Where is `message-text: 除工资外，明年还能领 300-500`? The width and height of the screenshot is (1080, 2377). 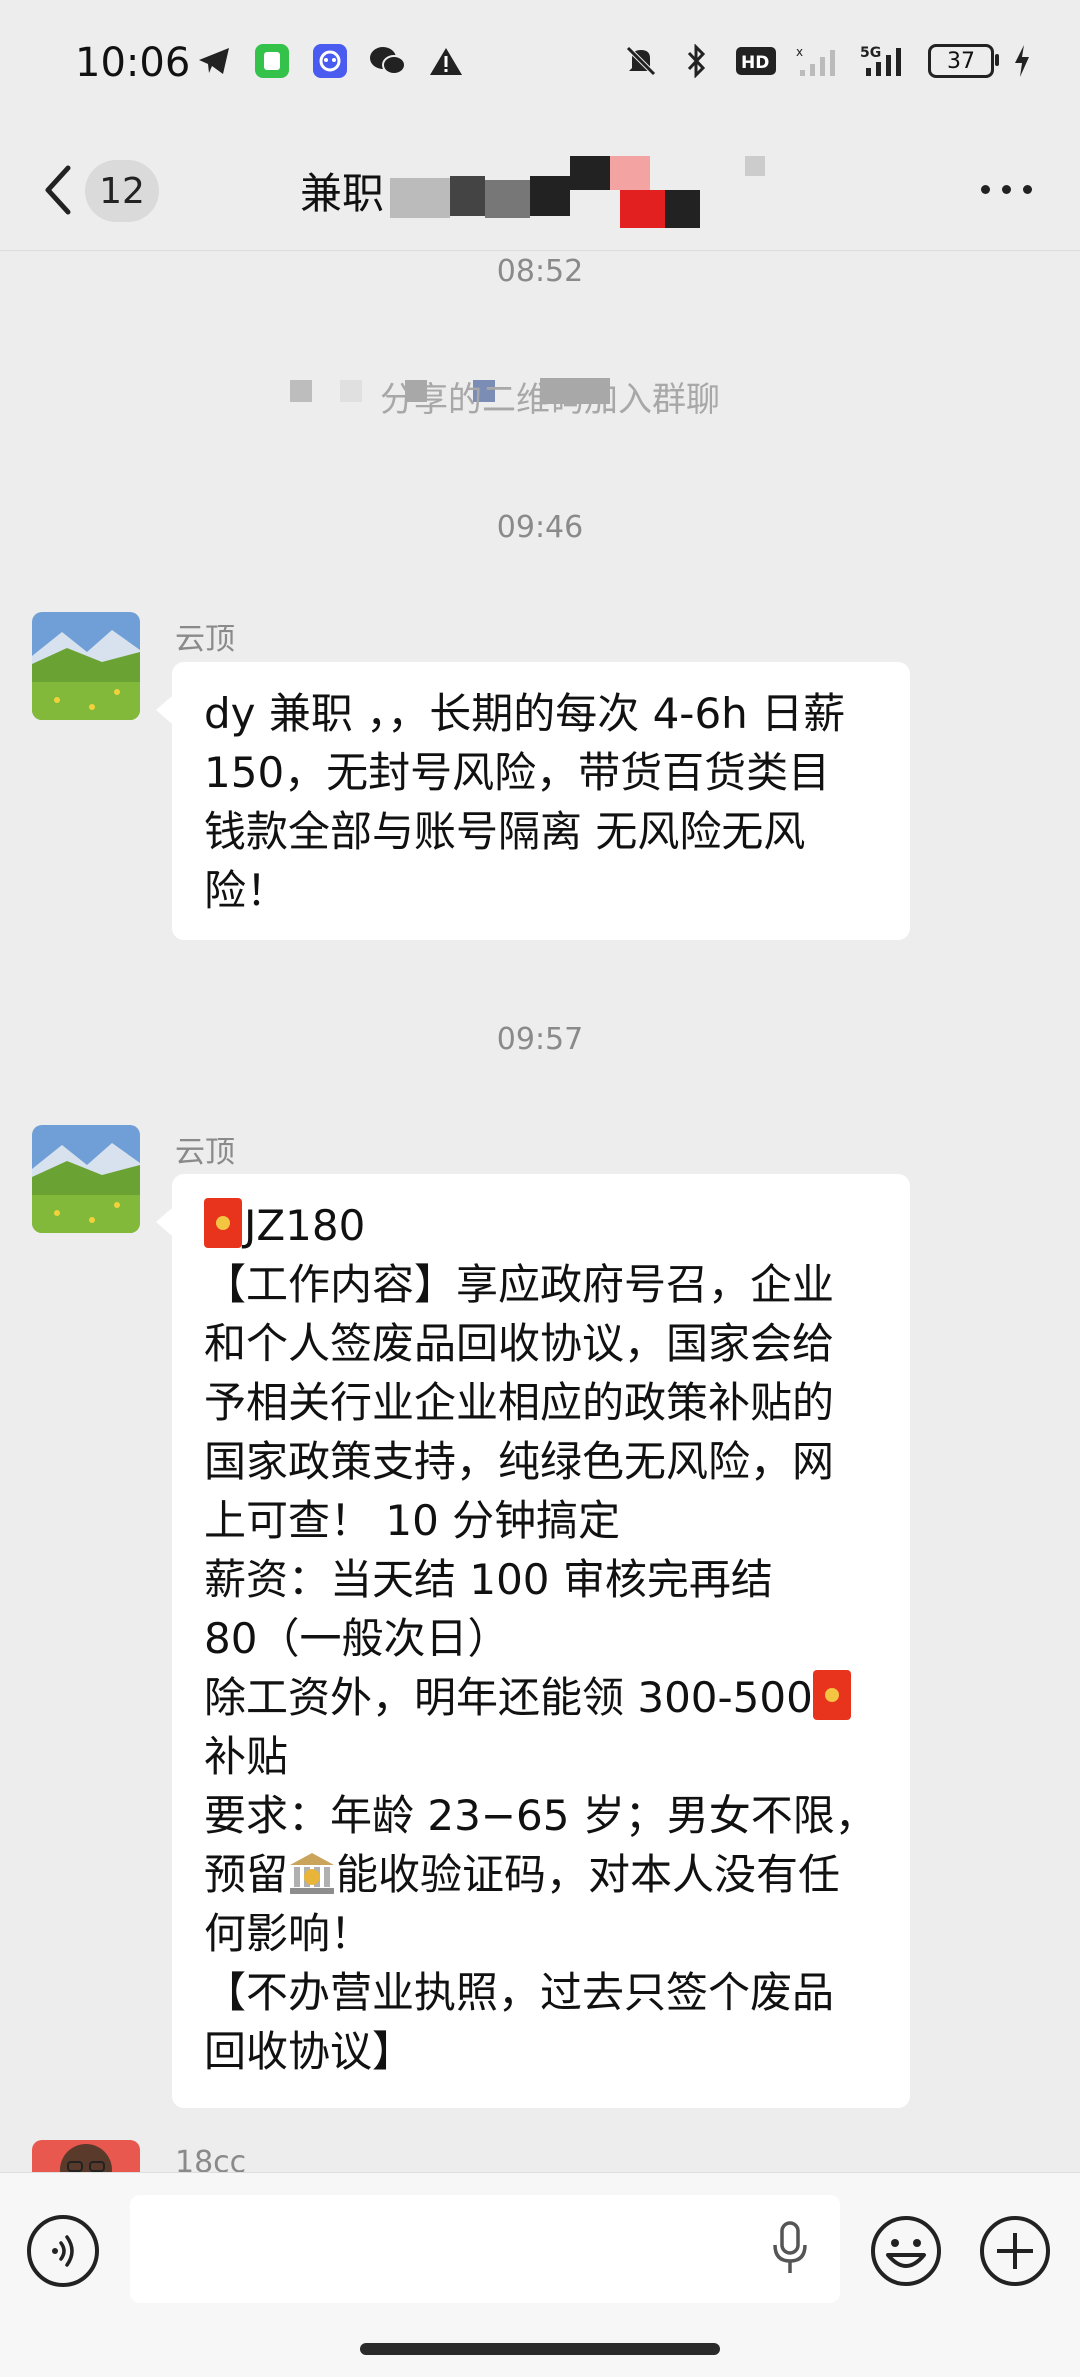 message-text: 除工资外，明年还能领 300-500 is located at coordinates (508, 1697).